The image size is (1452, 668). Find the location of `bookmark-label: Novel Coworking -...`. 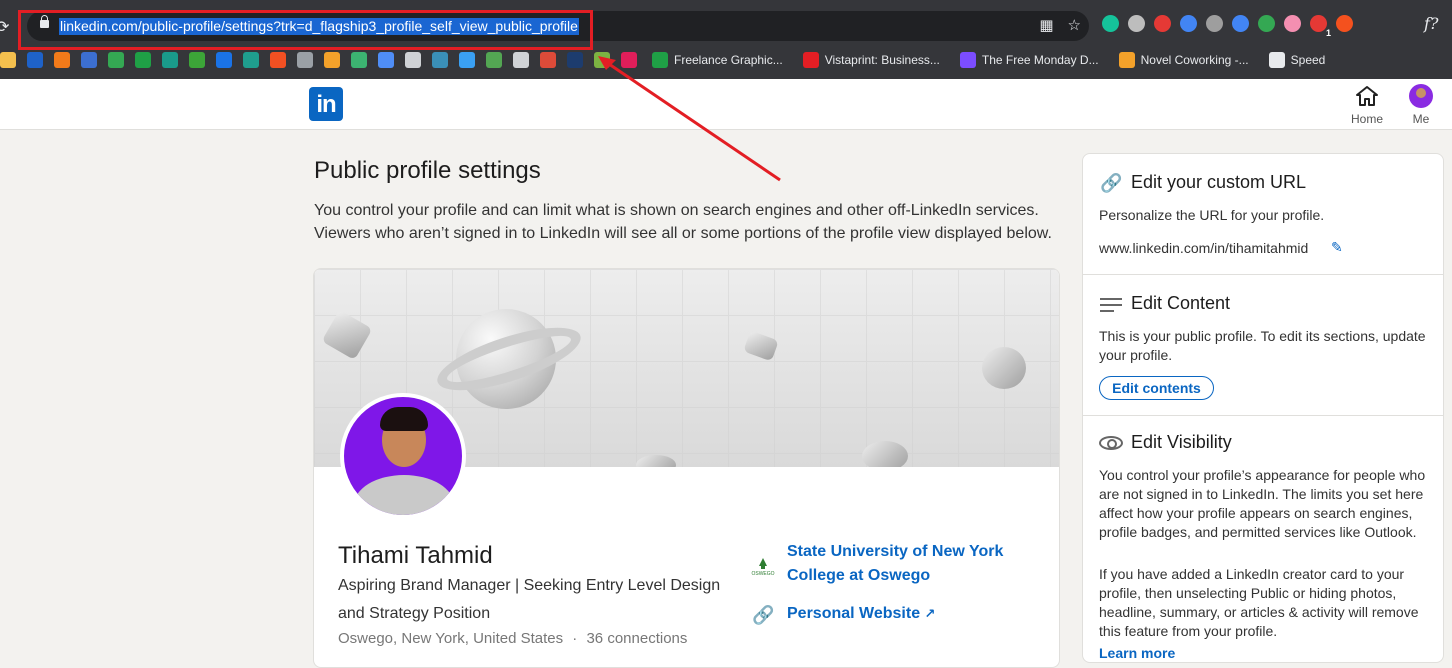

bookmark-label: Novel Coworking -... is located at coordinates (1194, 60).